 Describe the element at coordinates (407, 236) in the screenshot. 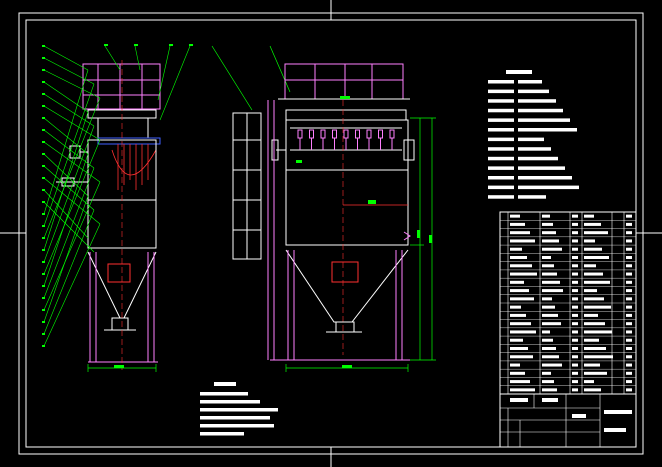

I see `front-inlet-arrow` at that location.